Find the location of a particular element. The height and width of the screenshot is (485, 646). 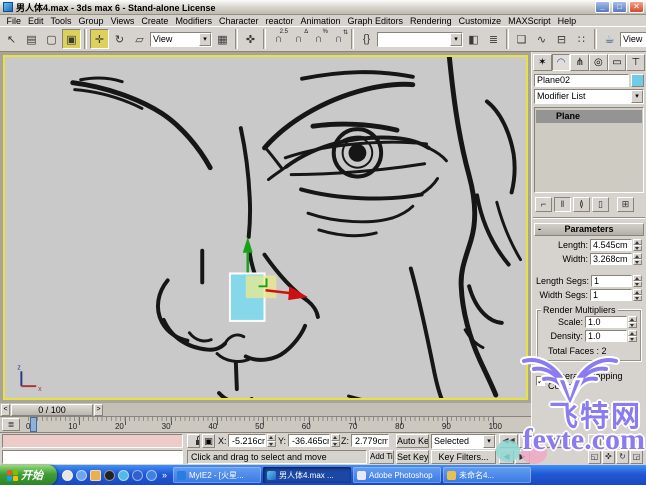

length-spinner is located at coordinates (637, 245).